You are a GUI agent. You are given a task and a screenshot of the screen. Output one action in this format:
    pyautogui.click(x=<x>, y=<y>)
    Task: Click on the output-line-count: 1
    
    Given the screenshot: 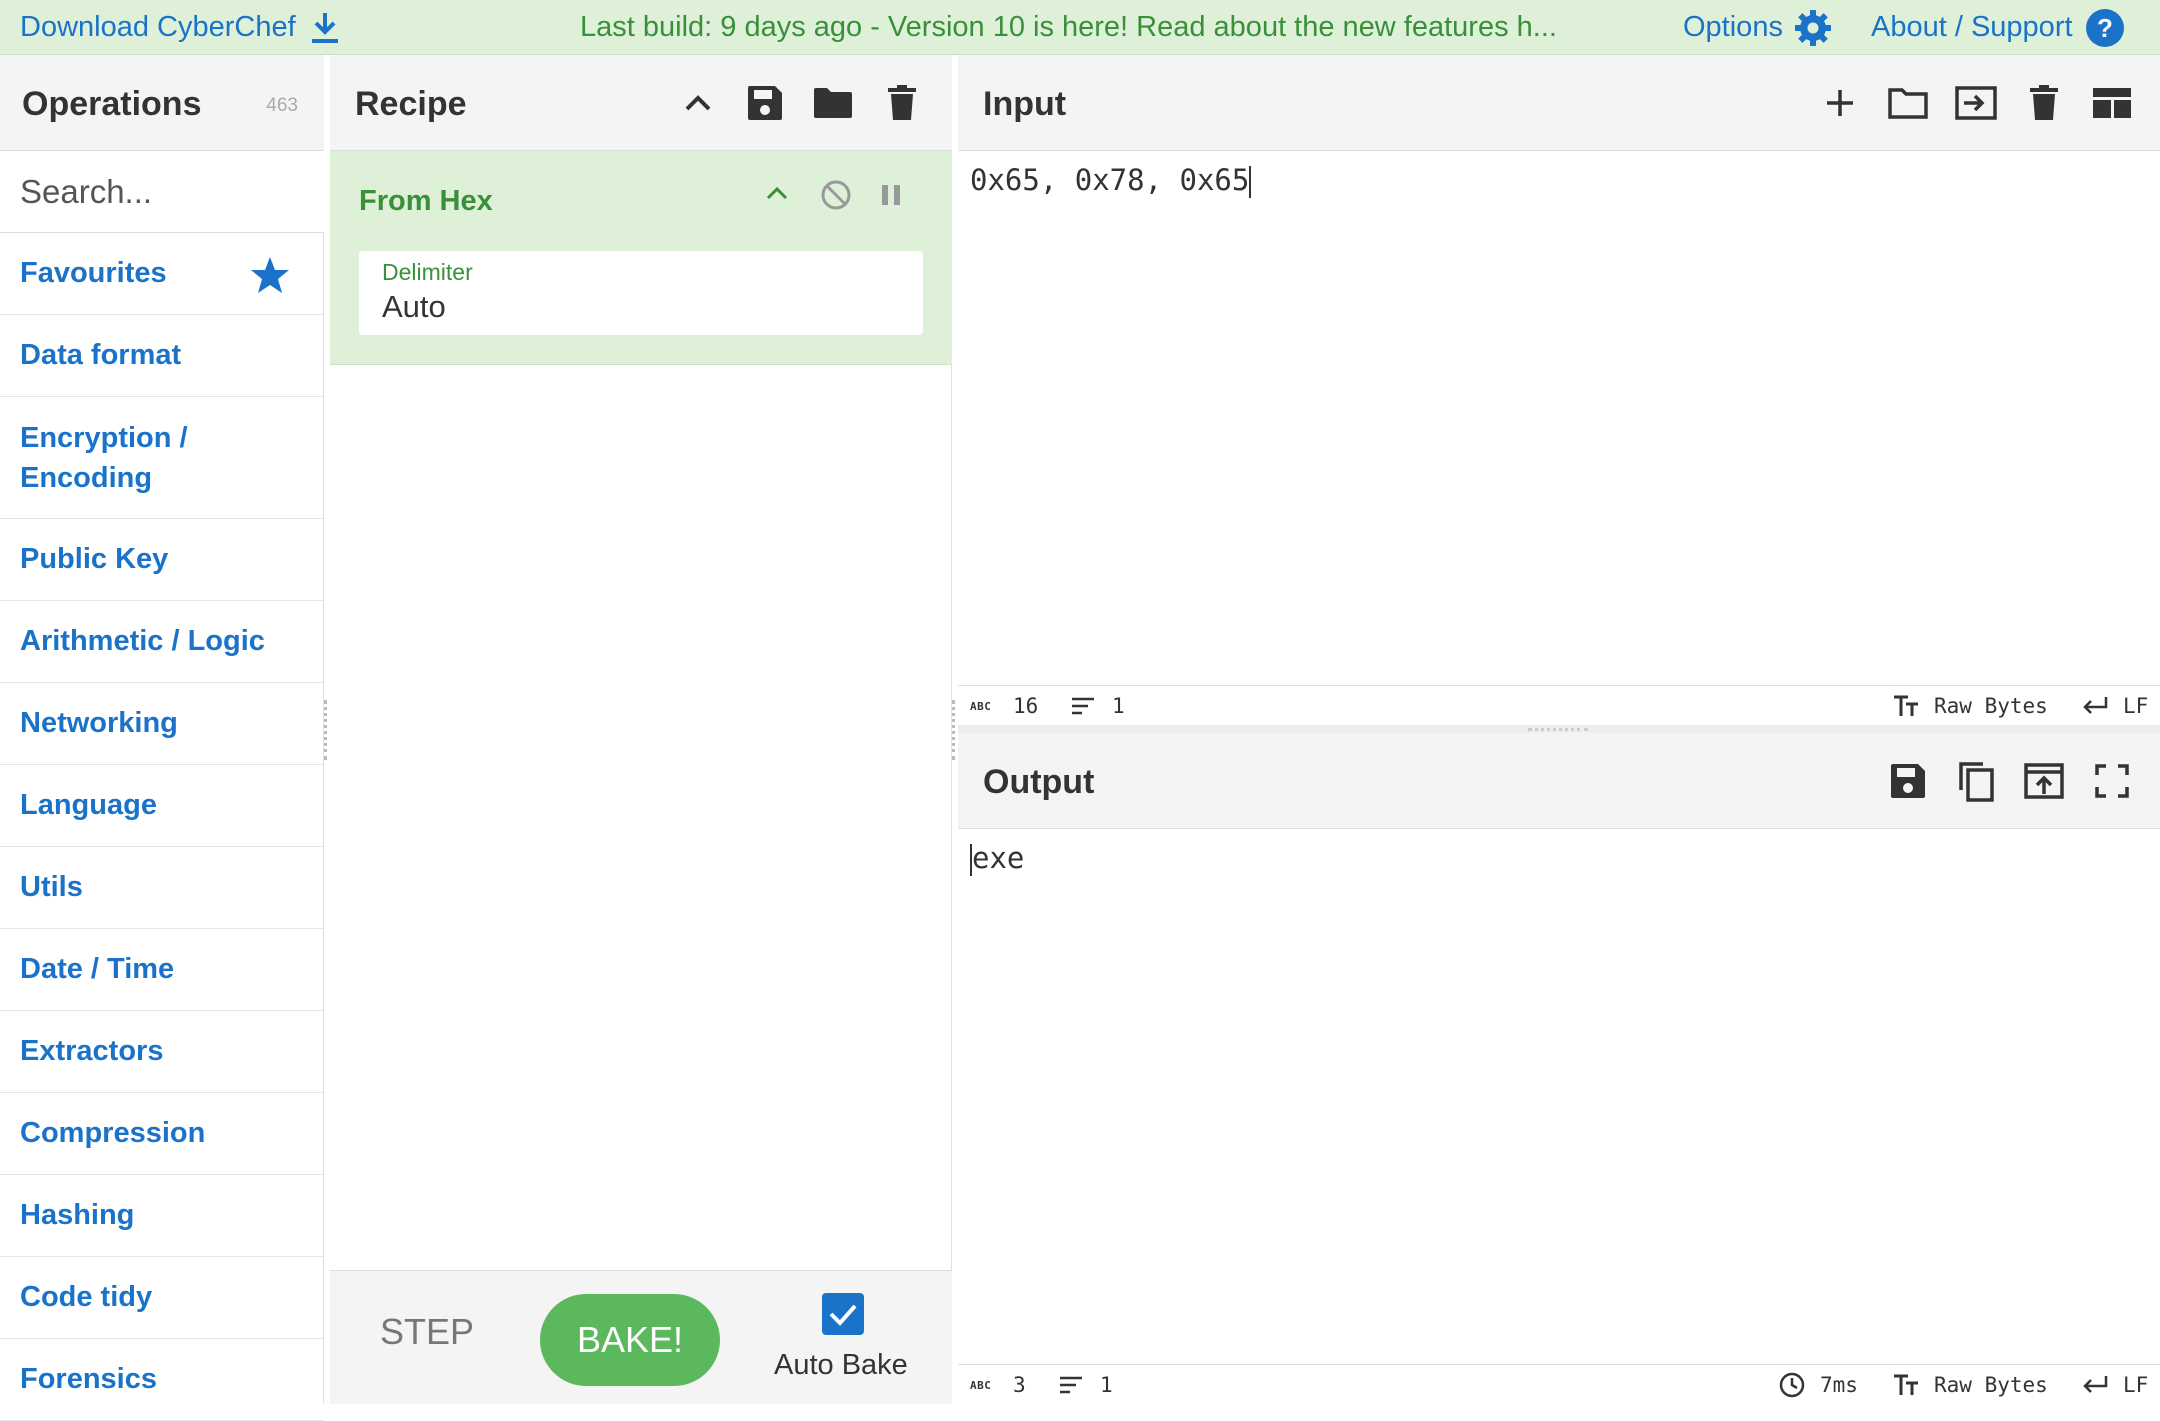 What is the action you would take?
    pyautogui.click(x=1106, y=1385)
    